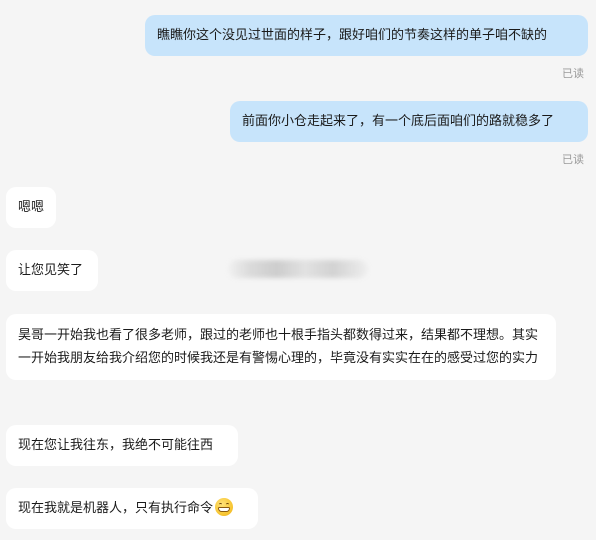  I want to click on message-row-incoming: 让您见笑了, so click(52, 270).